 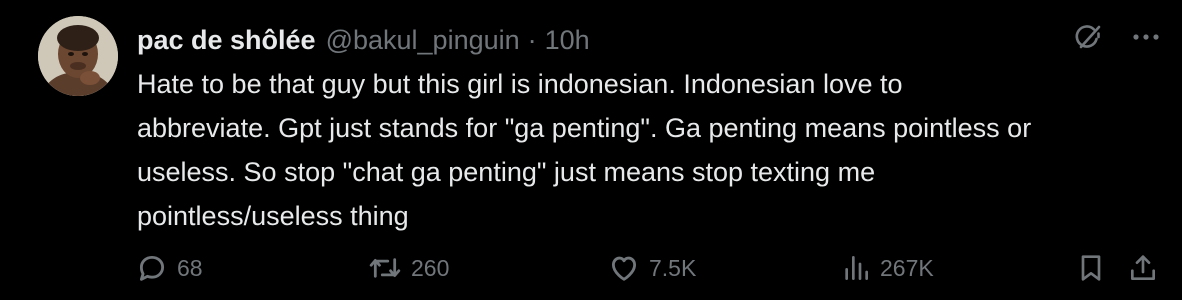 What do you see at coordinates (408, 268) in the screenshot?
I see `repost-button: 260` at bounding box center [408, 268].